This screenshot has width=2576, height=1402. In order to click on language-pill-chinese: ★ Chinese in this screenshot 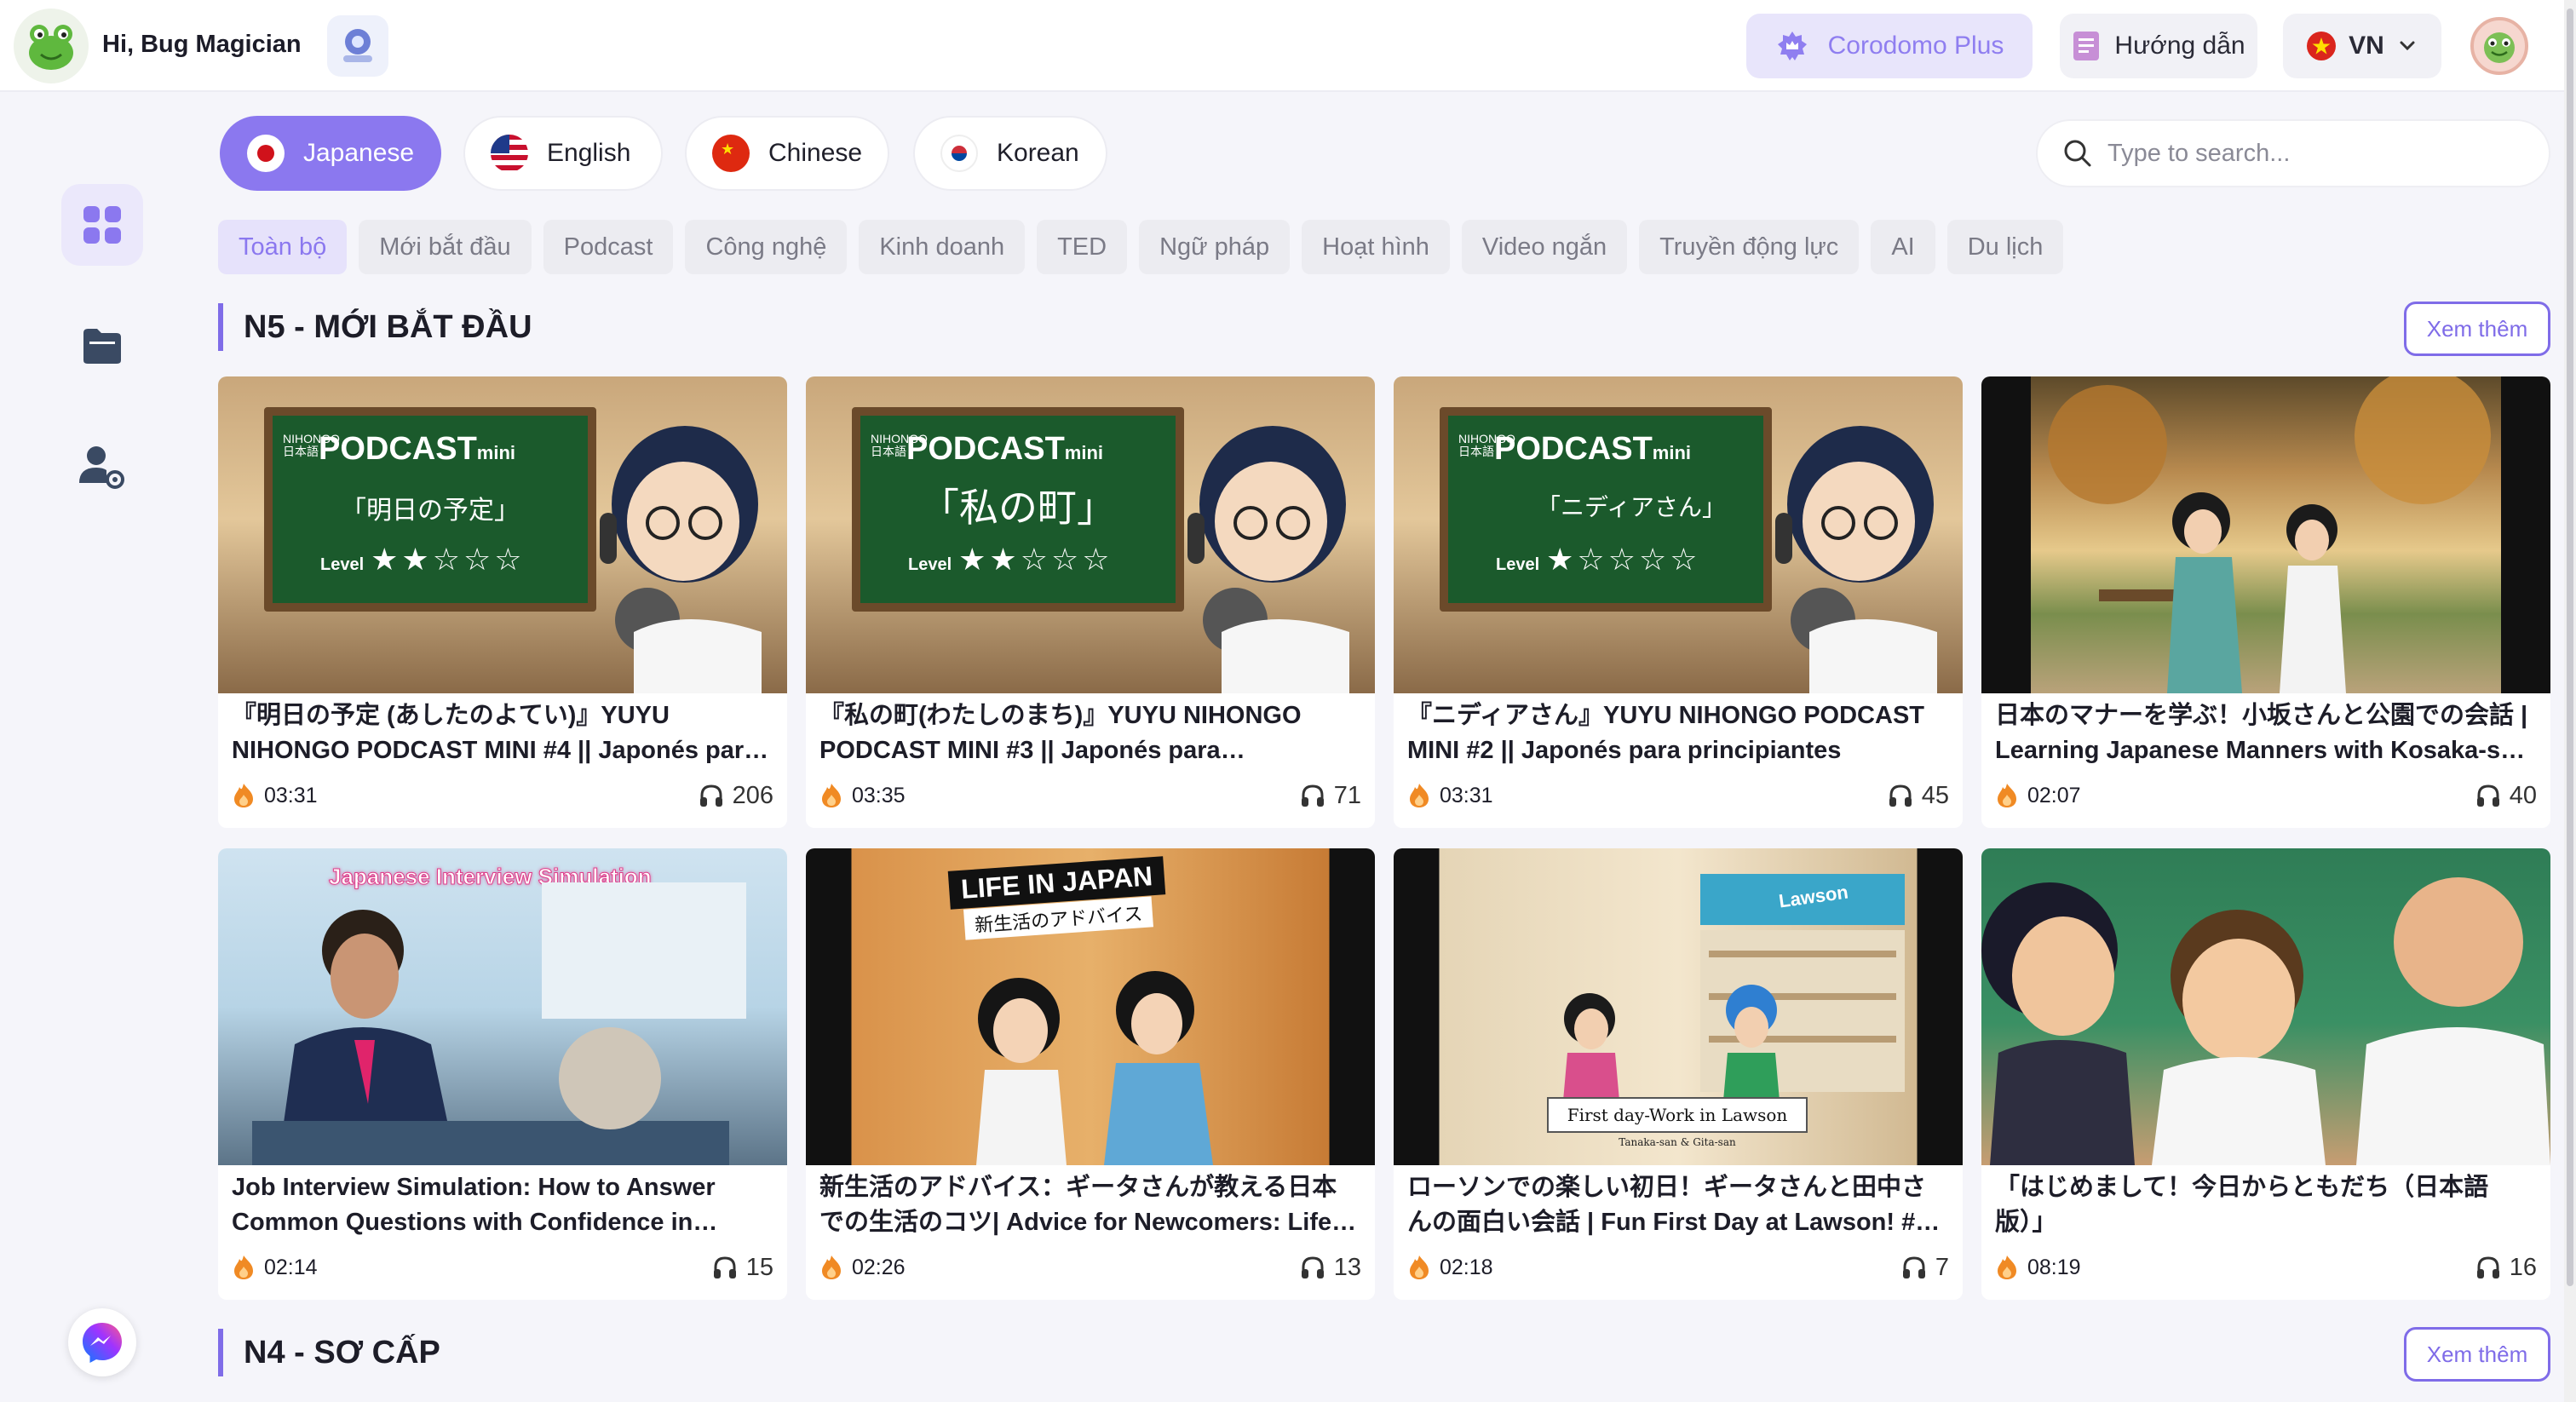, I will do `click(787, 153)`.